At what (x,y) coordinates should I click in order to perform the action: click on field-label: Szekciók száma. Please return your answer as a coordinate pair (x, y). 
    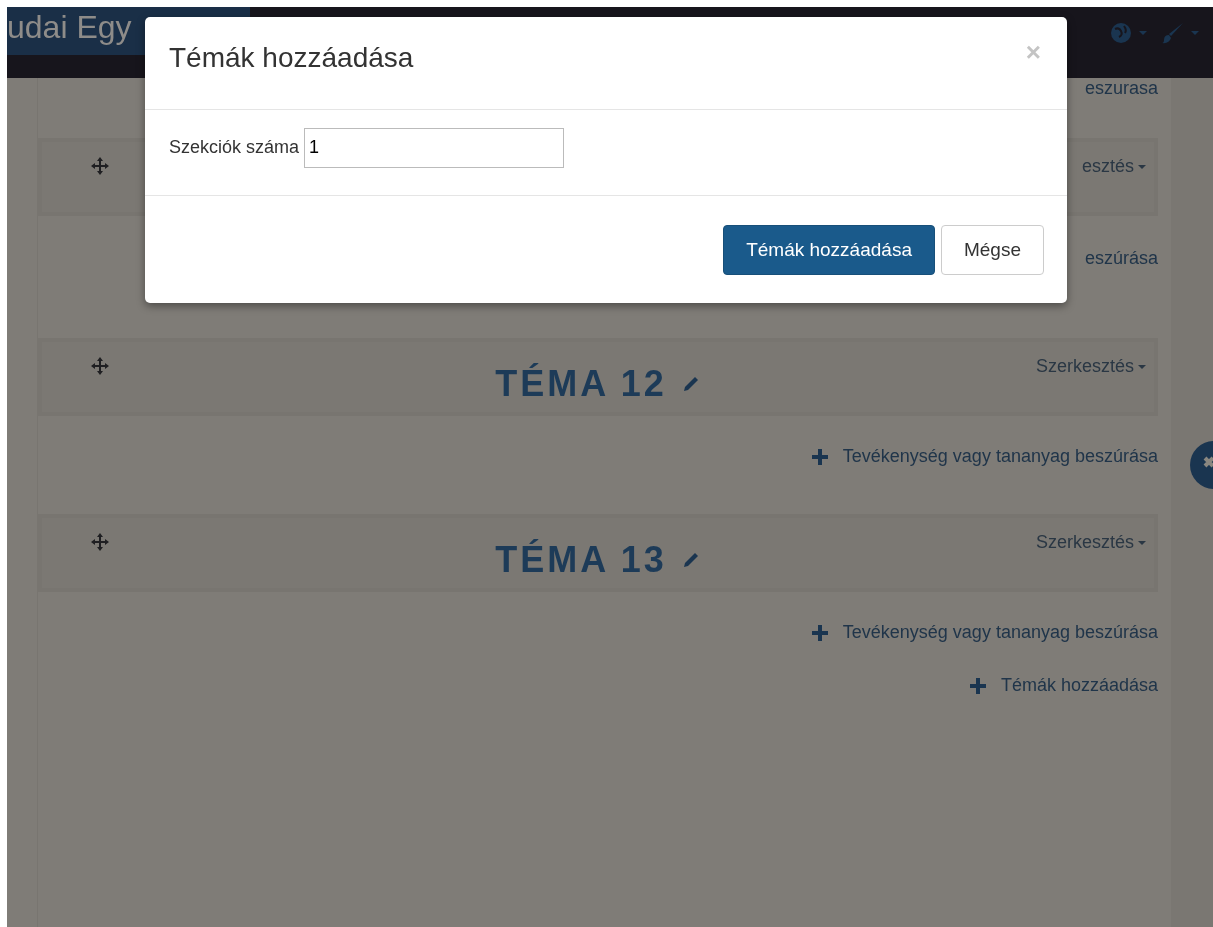
    Looking at the image, I should click on (234, 147).